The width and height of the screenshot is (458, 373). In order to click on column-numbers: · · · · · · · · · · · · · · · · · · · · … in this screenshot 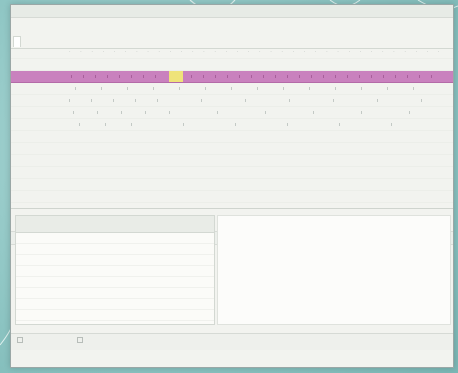, I will do `click(256, 52)`.